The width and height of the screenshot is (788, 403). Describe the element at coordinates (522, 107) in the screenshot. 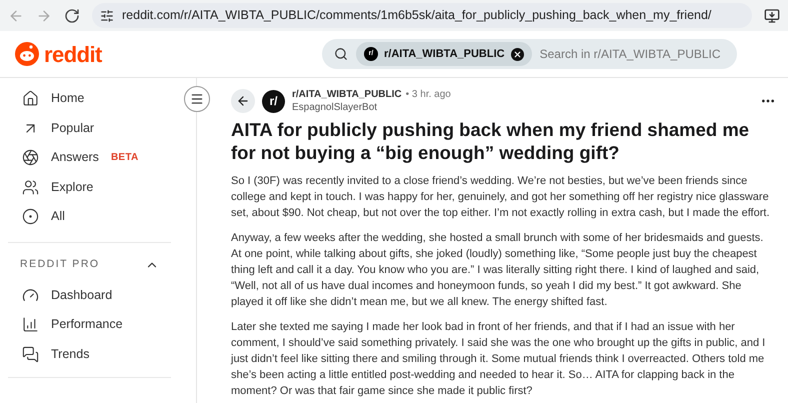

I see `author-link: EspagnolSlayerBot` at that location.